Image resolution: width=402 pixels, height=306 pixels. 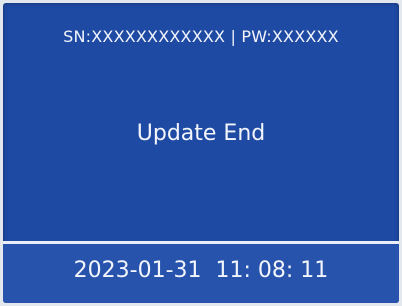 I want to click on date-time: 2023-01-31 11: 08: 11, so click(x=201, y=270).